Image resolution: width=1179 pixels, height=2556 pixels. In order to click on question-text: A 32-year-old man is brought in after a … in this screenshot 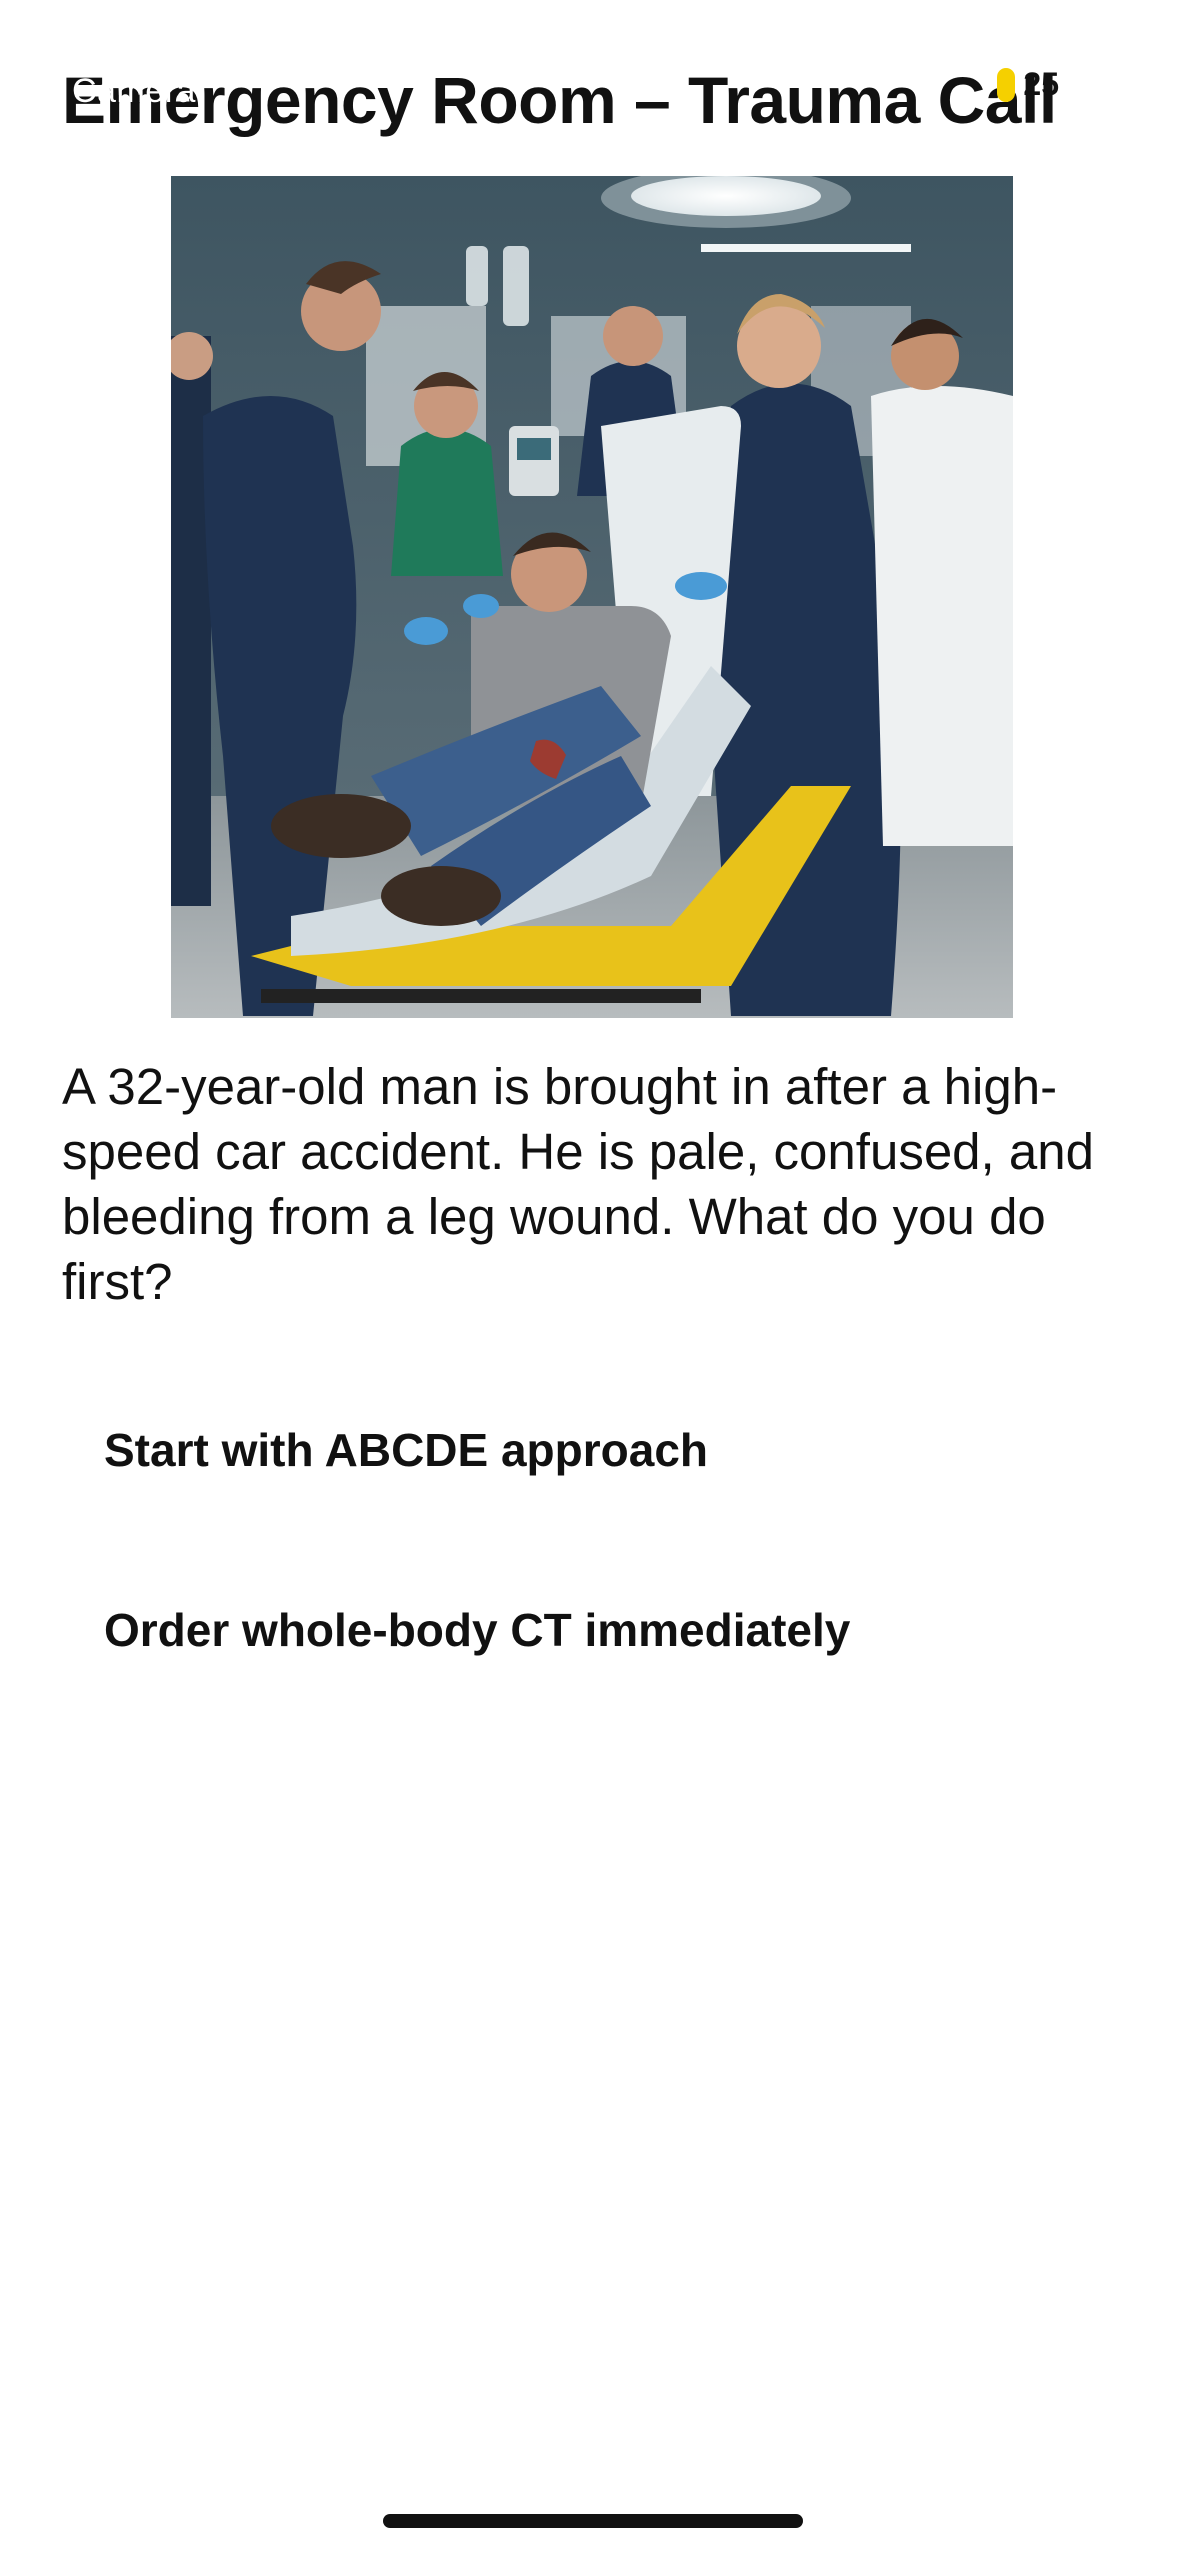, I will do `click(578, 1184)`.